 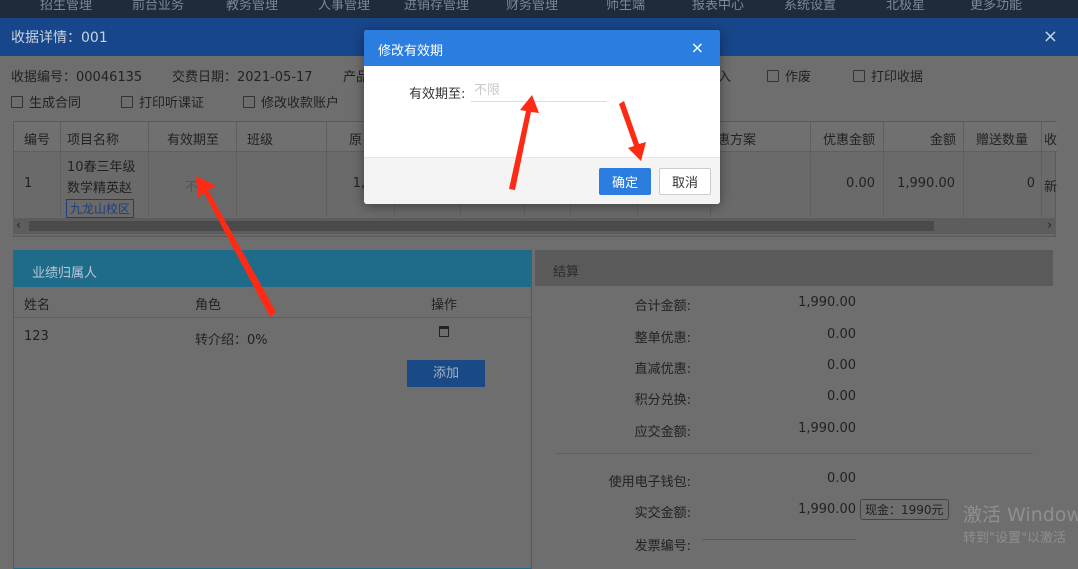 I want to click on nav-item: 报表中心, so click(x=718, y=6).